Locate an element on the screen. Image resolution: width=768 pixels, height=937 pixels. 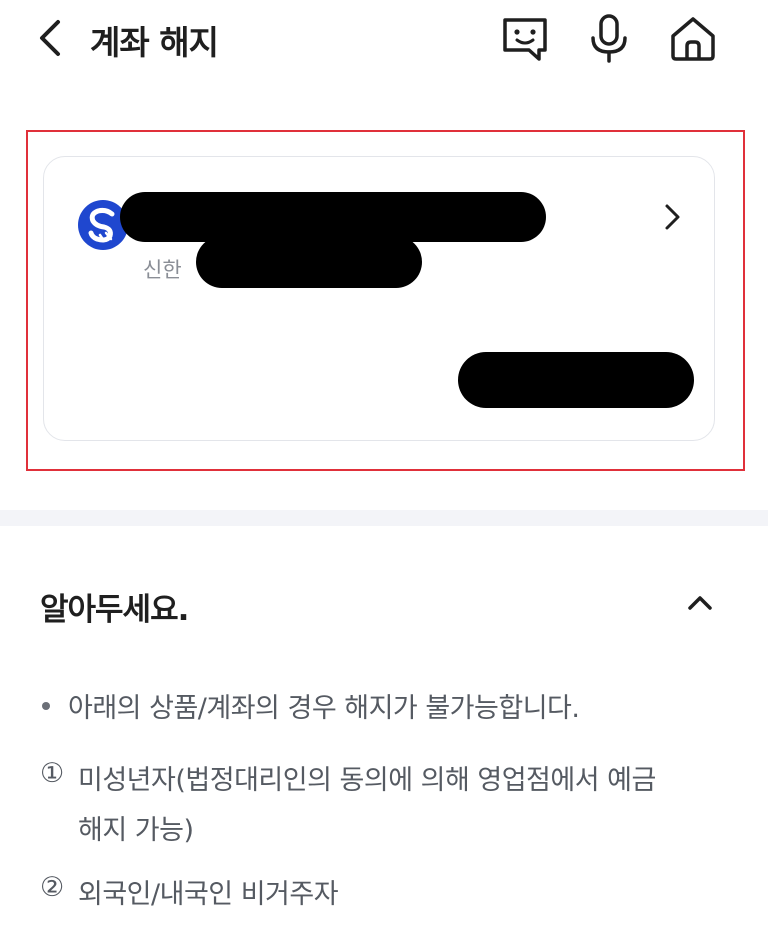
home-icon is located at coordinates (693, 39).